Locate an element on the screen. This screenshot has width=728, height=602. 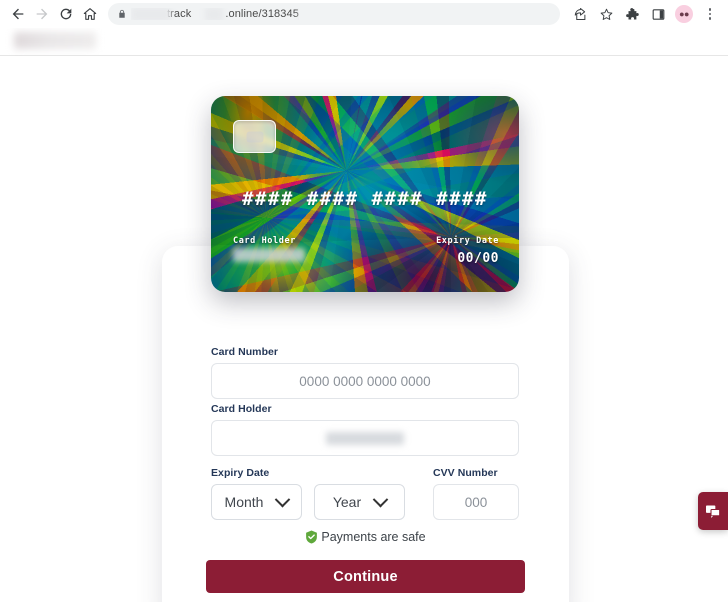
browser-tool-icons: ●● is located at coordinates (645, 14).